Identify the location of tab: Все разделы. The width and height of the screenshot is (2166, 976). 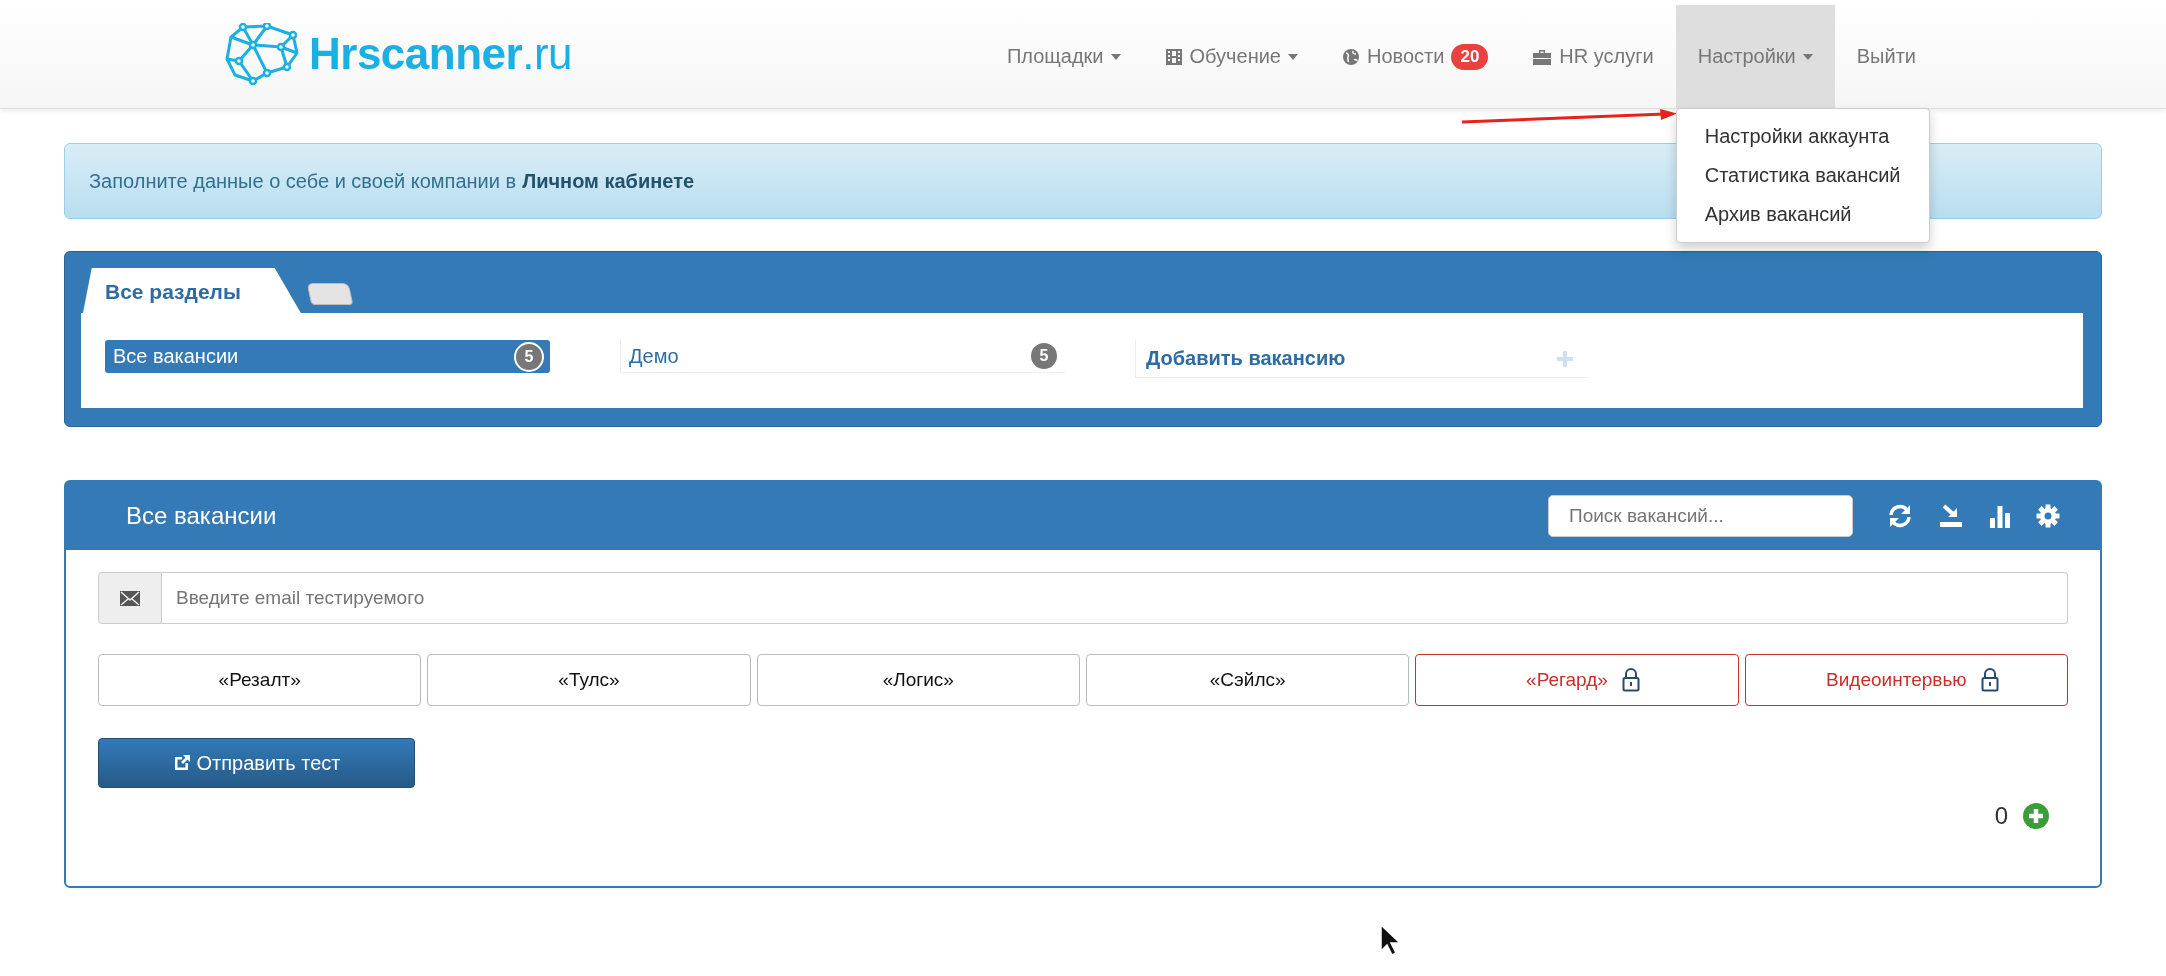
(192, 290).